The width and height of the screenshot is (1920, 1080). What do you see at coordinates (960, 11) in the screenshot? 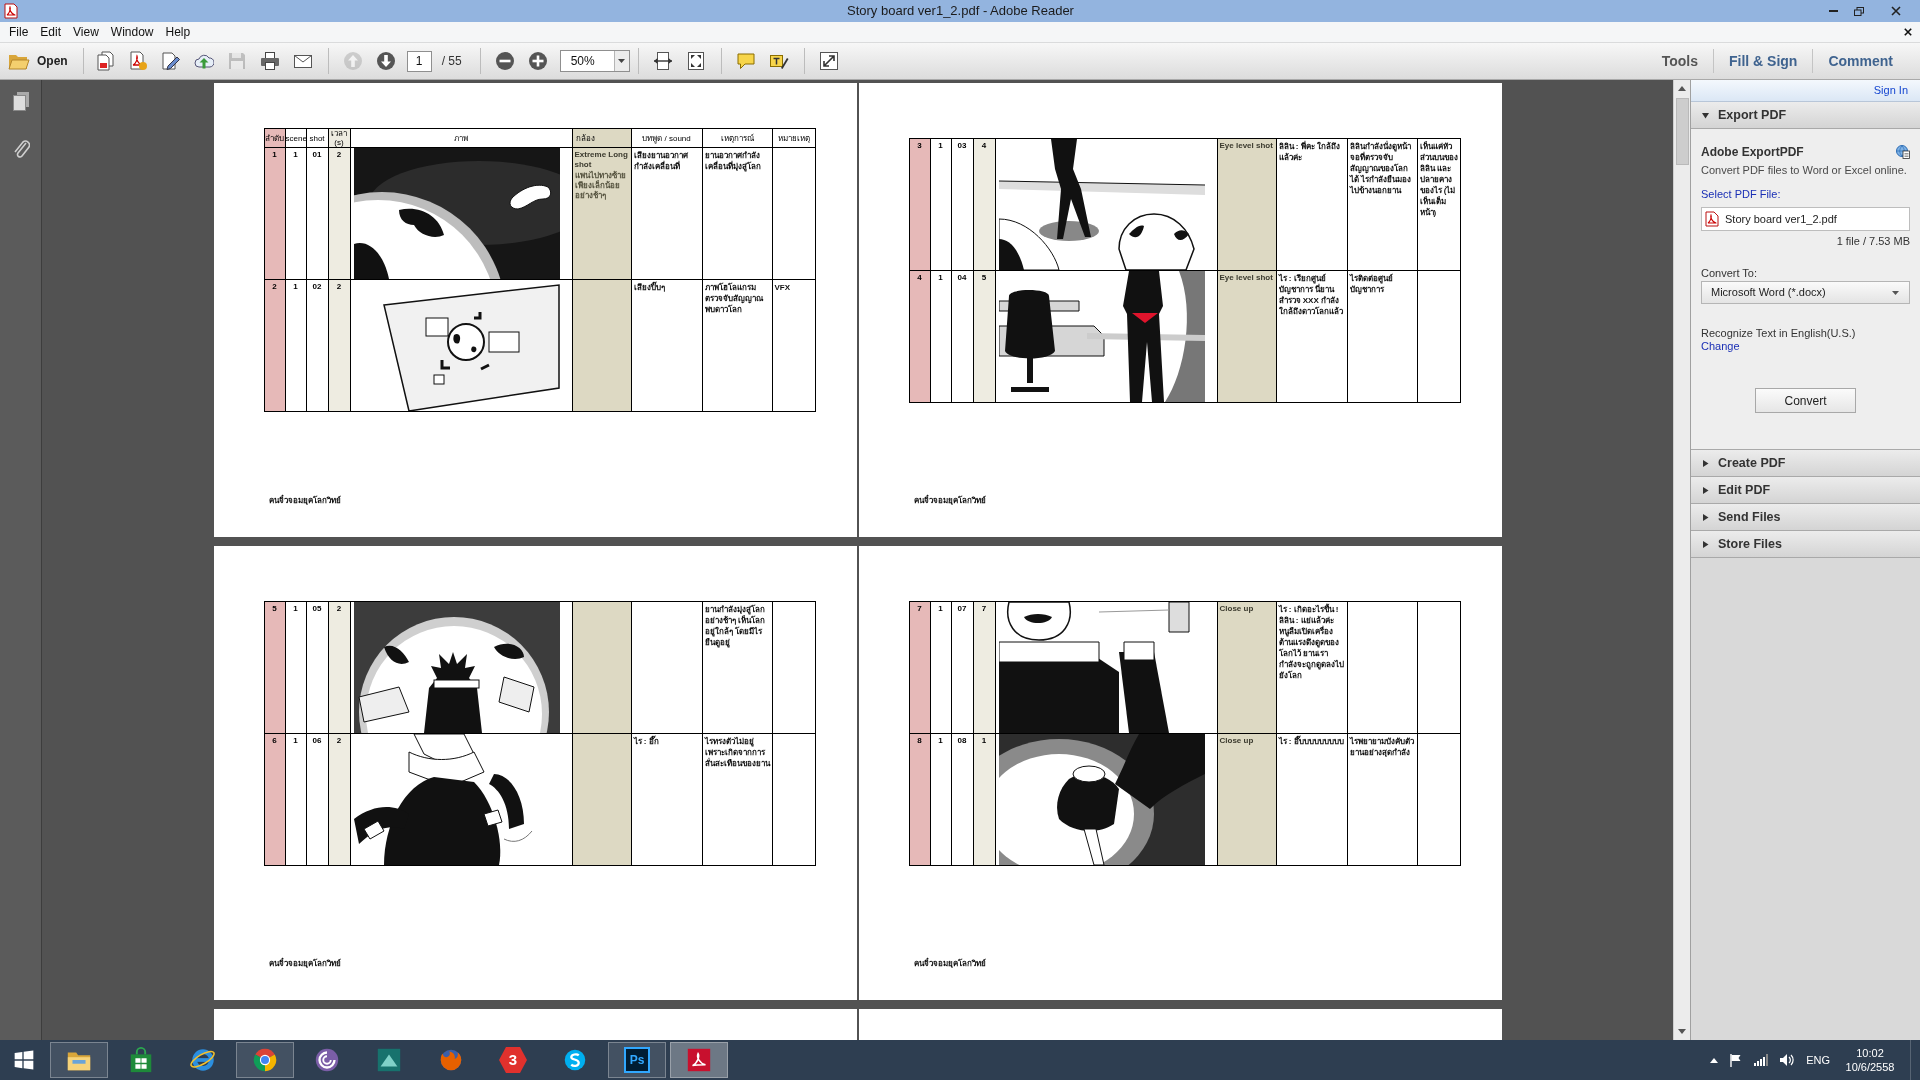
I see `window-title: Story board ver1_2.pdf - Adobe Reader` at bounding box center [960, 11].